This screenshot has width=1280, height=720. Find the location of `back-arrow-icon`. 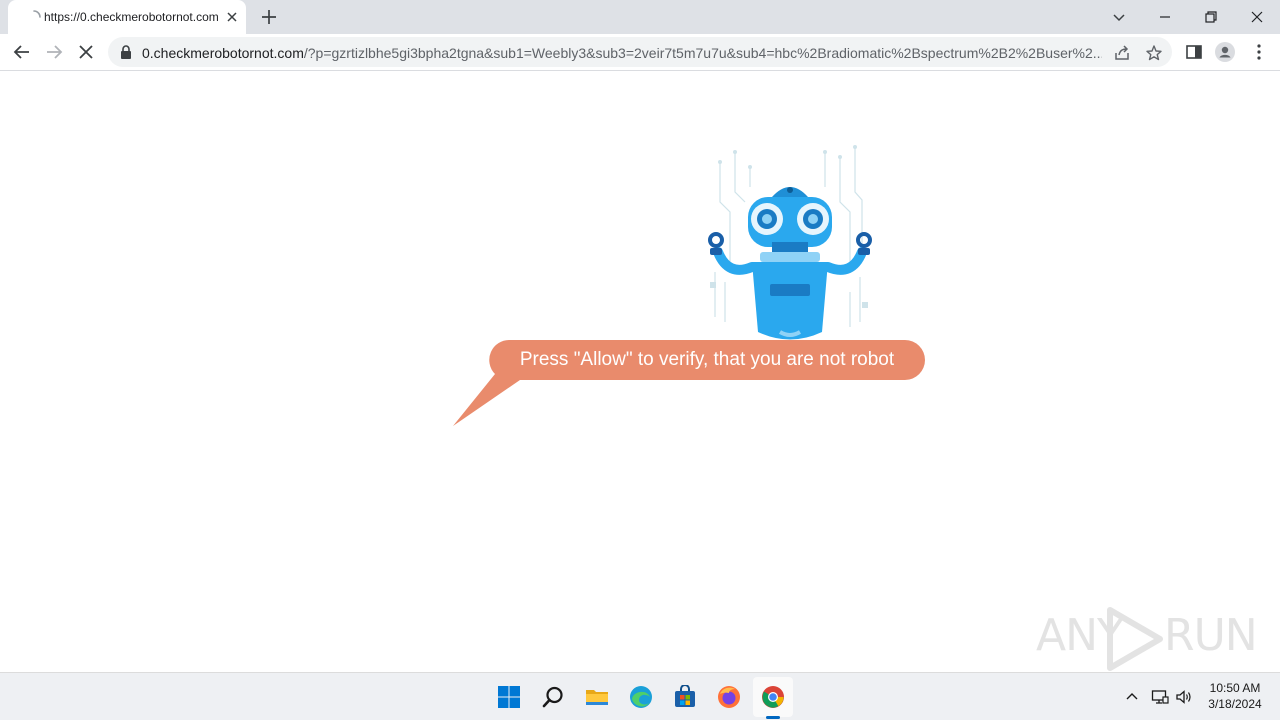

back-arrow-icon is located at coordinates (22, 52).